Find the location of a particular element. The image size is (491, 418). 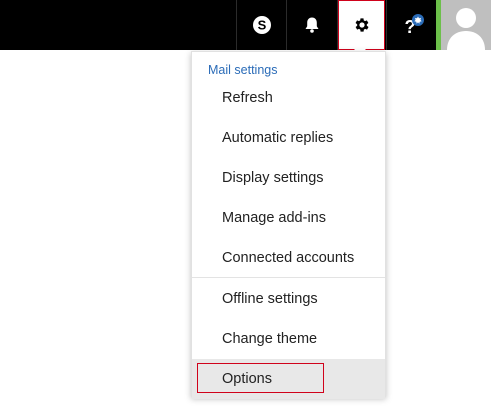

skype-icon: S is located at coordinates (262, 25).